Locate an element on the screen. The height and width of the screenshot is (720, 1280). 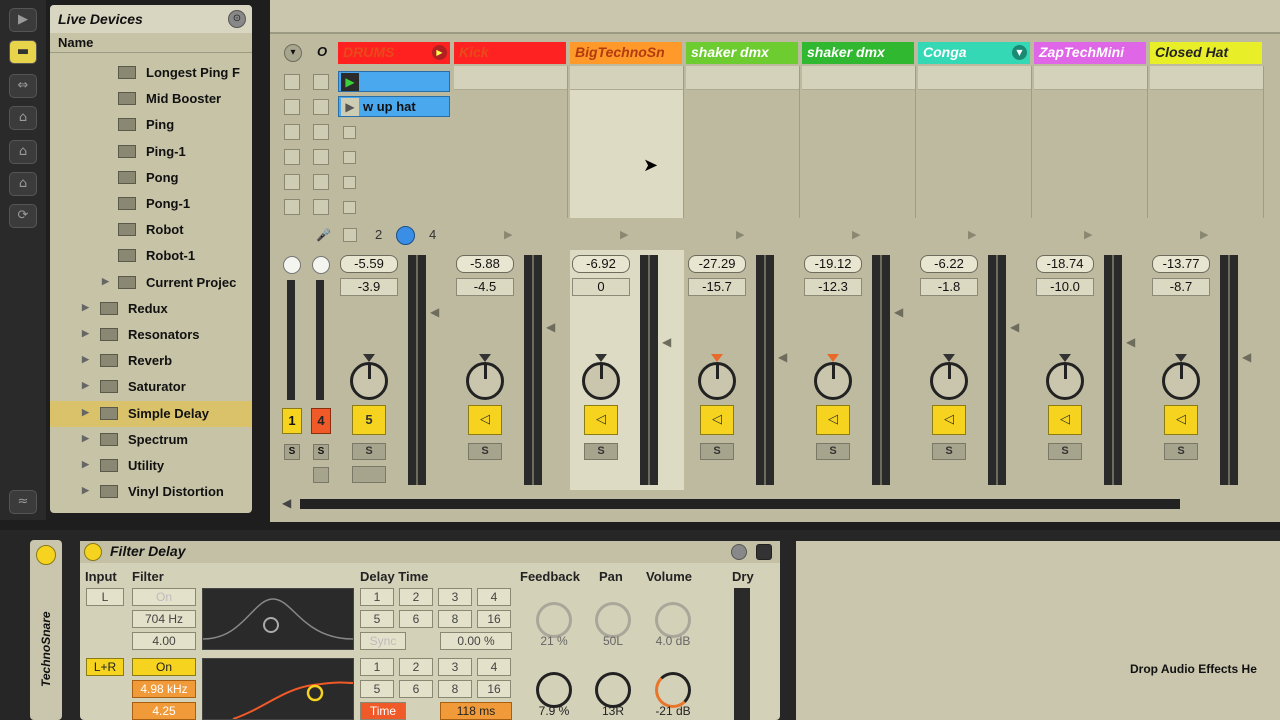
track-header: BigTechnoSn is located at coordinates (626, 53).